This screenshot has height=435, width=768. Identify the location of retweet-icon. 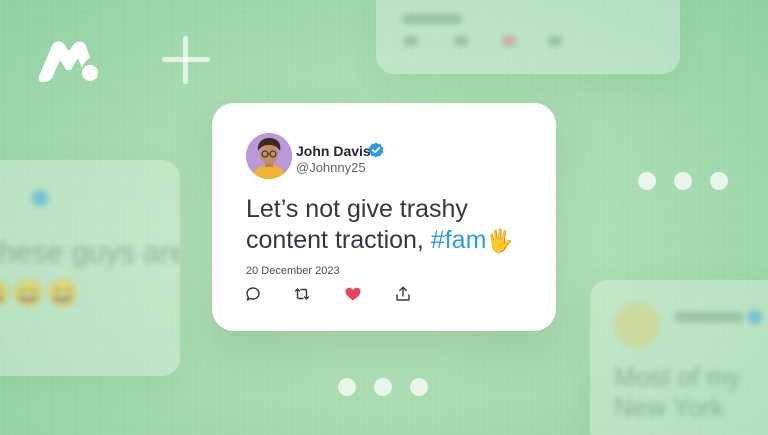
(302, 294).